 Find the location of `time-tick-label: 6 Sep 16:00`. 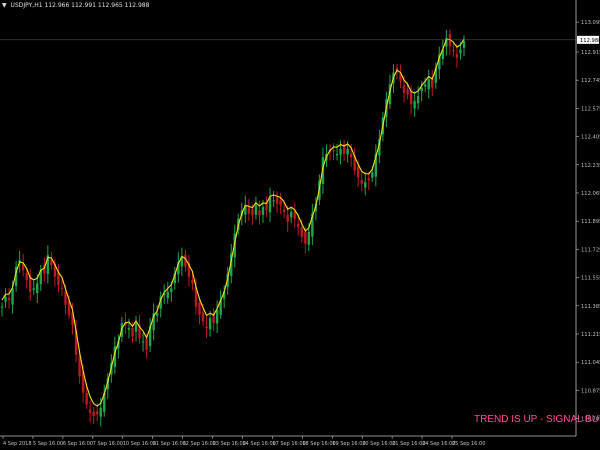

time-tick-label: 6 Sep 16:00 is located at coordinates (78, 444).